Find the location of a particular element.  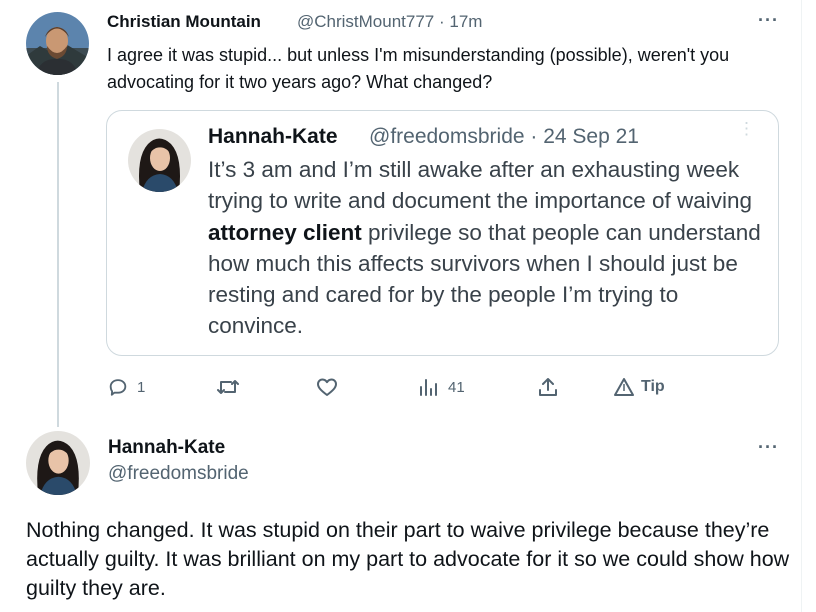

quoted-more-options-icon: ⋮ is located at coordinates (746, 128).